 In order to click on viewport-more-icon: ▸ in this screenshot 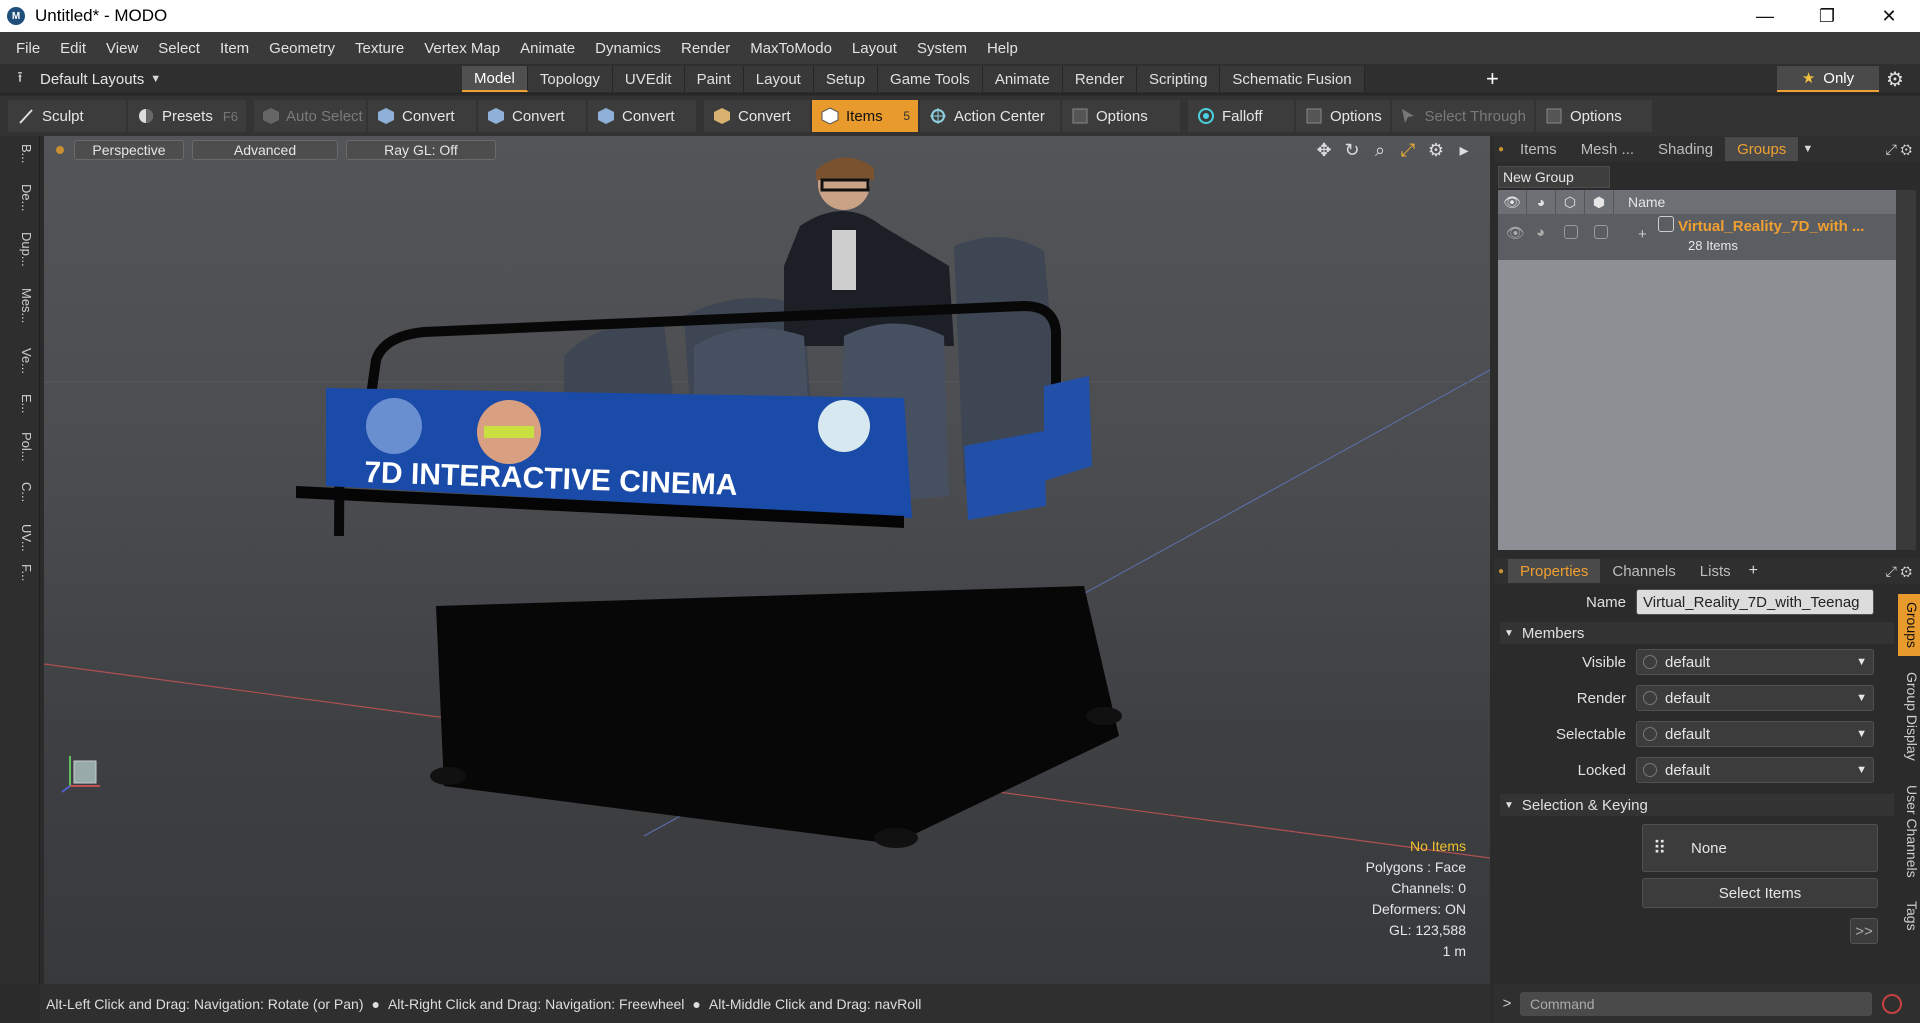, I will do `click(1464, 150)`.